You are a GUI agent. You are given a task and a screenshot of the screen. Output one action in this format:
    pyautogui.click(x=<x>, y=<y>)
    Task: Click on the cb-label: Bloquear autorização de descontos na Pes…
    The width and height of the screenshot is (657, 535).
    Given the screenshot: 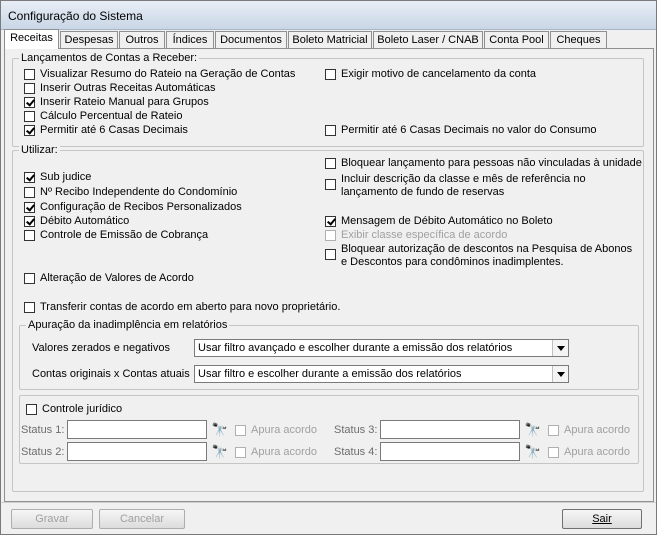 What is the action you would take?
    pyautogui.click(x=487, y=255)
    